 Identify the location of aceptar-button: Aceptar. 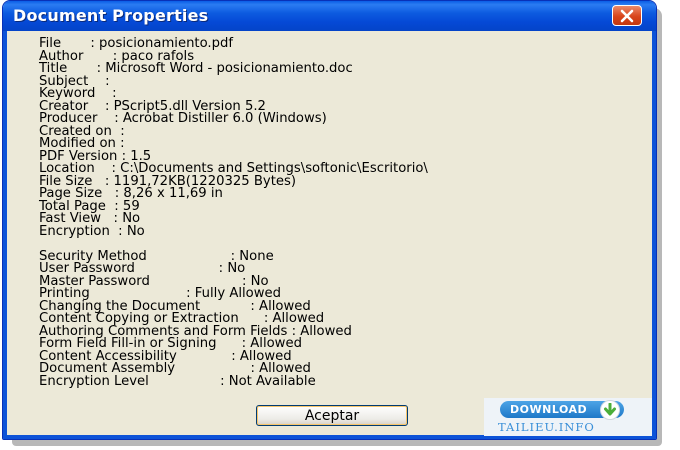
(332, 415).